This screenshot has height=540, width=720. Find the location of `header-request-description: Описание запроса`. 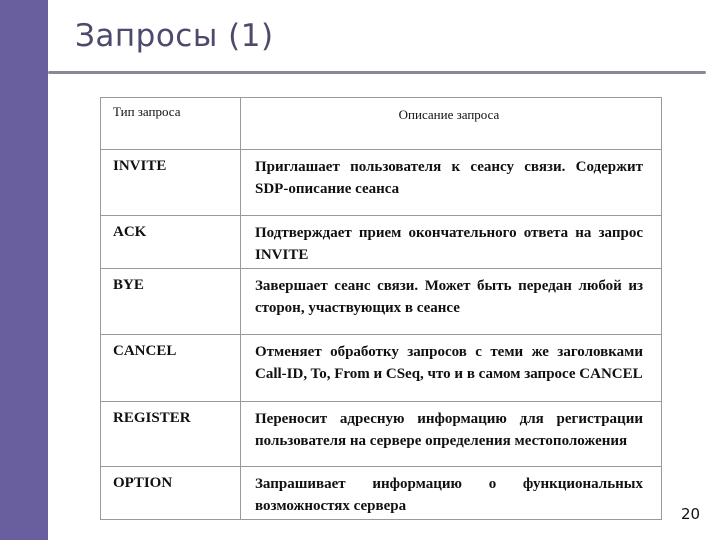

header-request-description: Описание запроса is located at coordinates (451, 123).